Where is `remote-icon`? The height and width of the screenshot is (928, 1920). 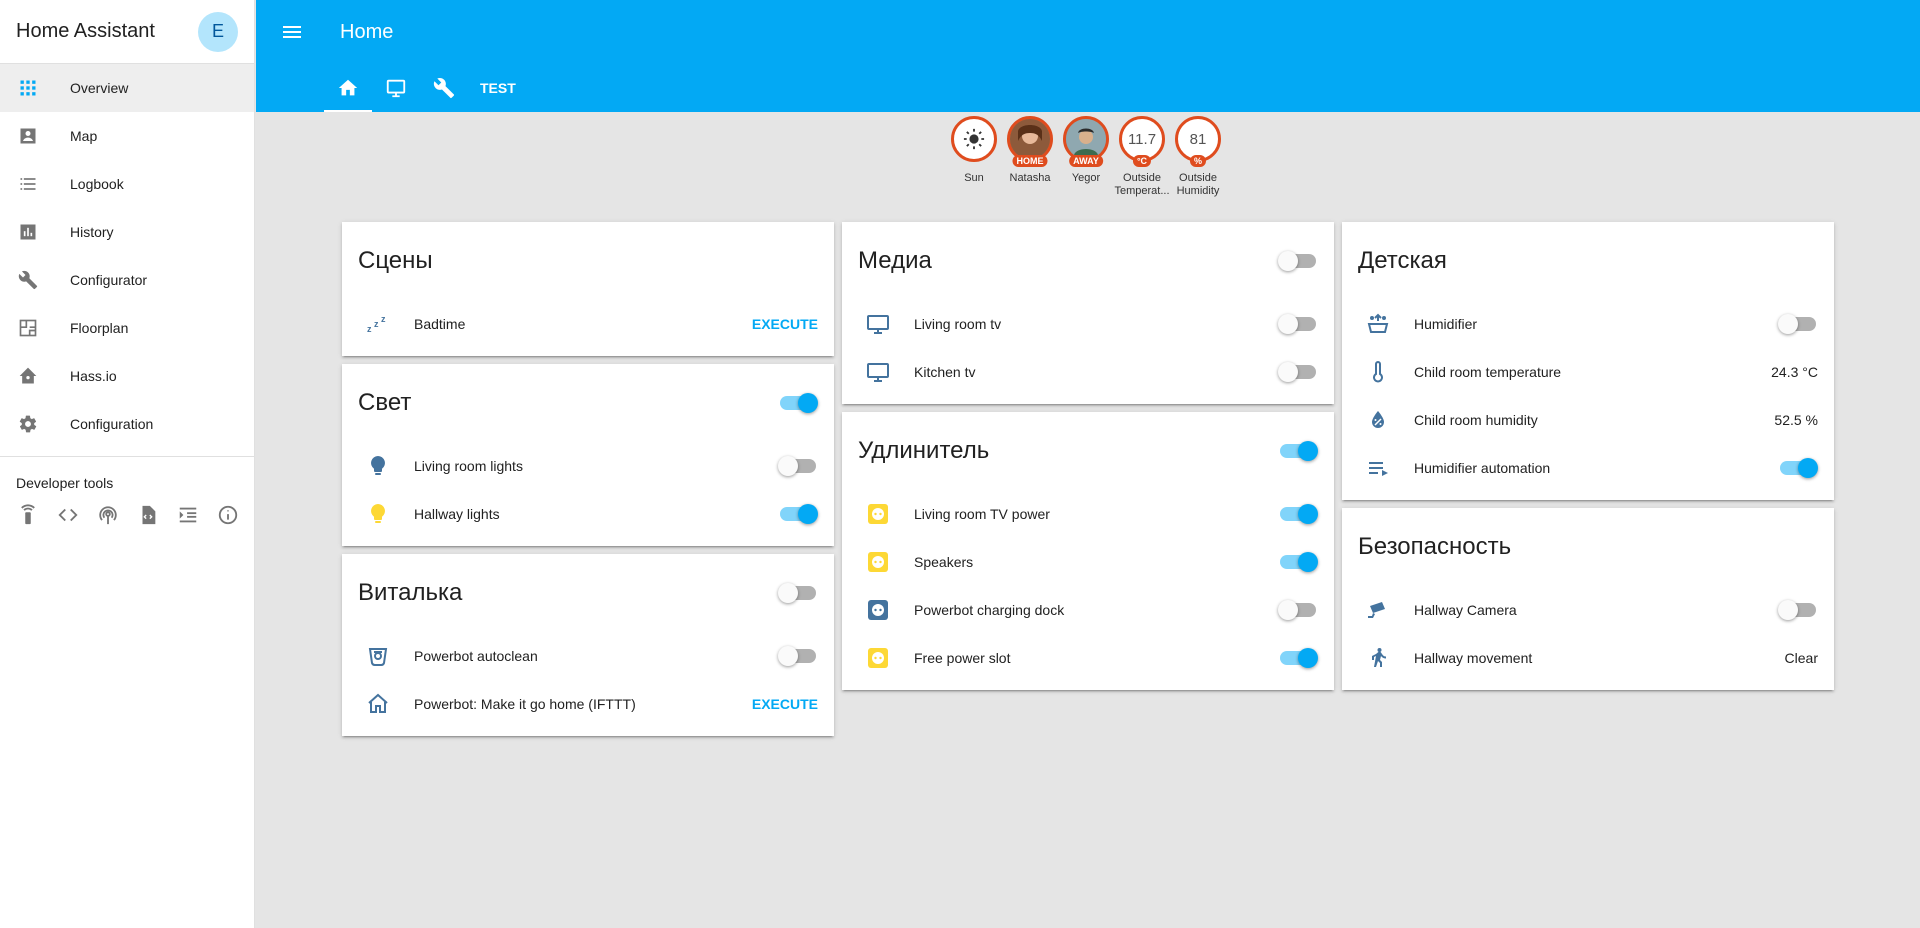 remote-icon is located at coordinates (28, 515).